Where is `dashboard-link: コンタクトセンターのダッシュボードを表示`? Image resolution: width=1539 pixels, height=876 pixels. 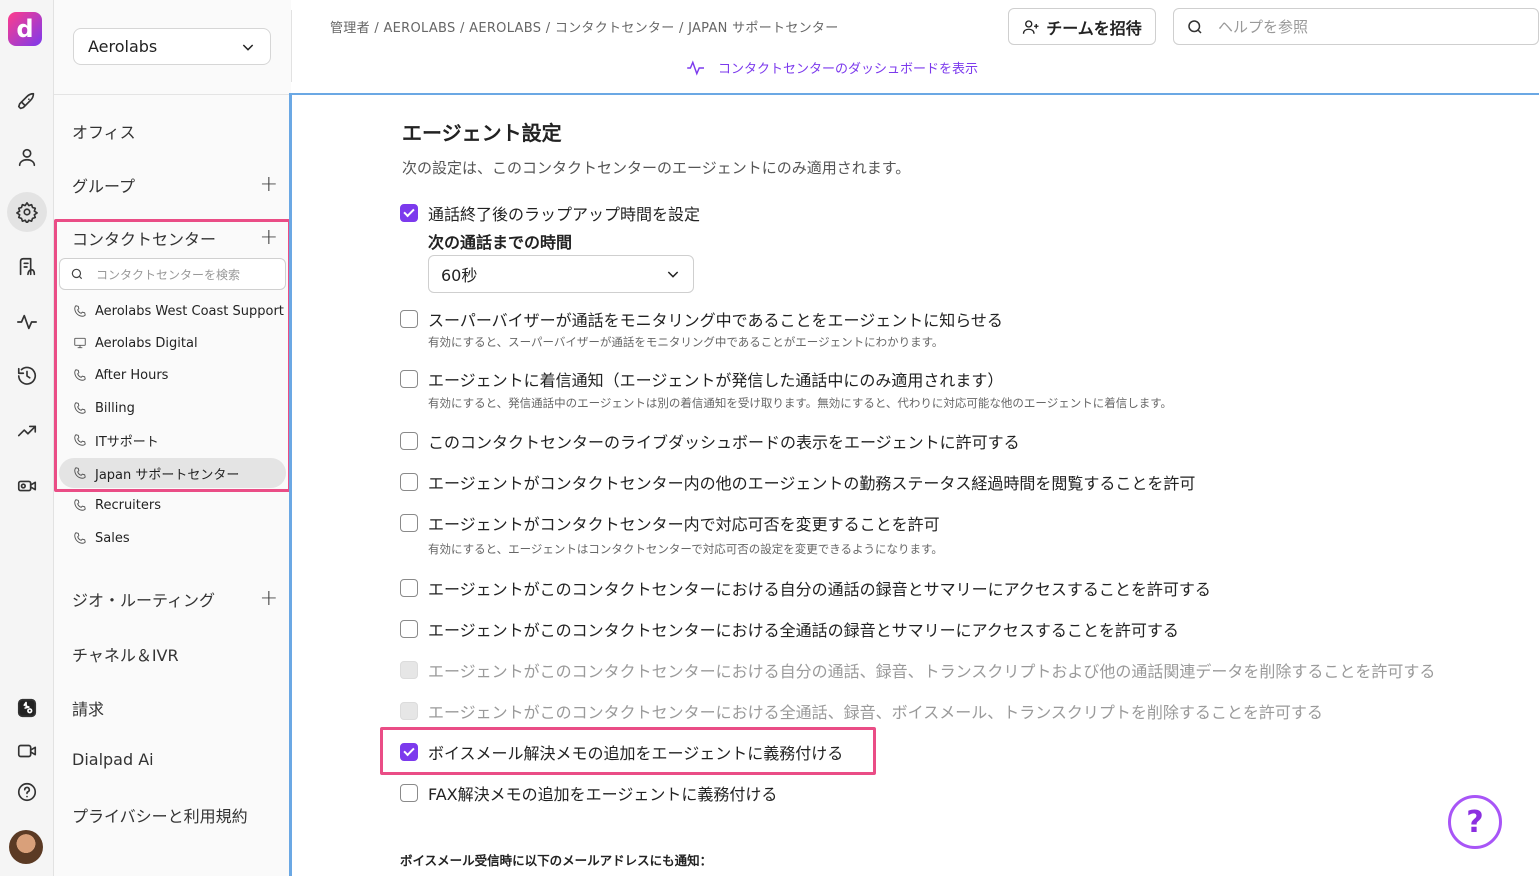 dashboard-link: コンタクトセンターのダッシュボードを表示 is located at coordinates (832, 67).